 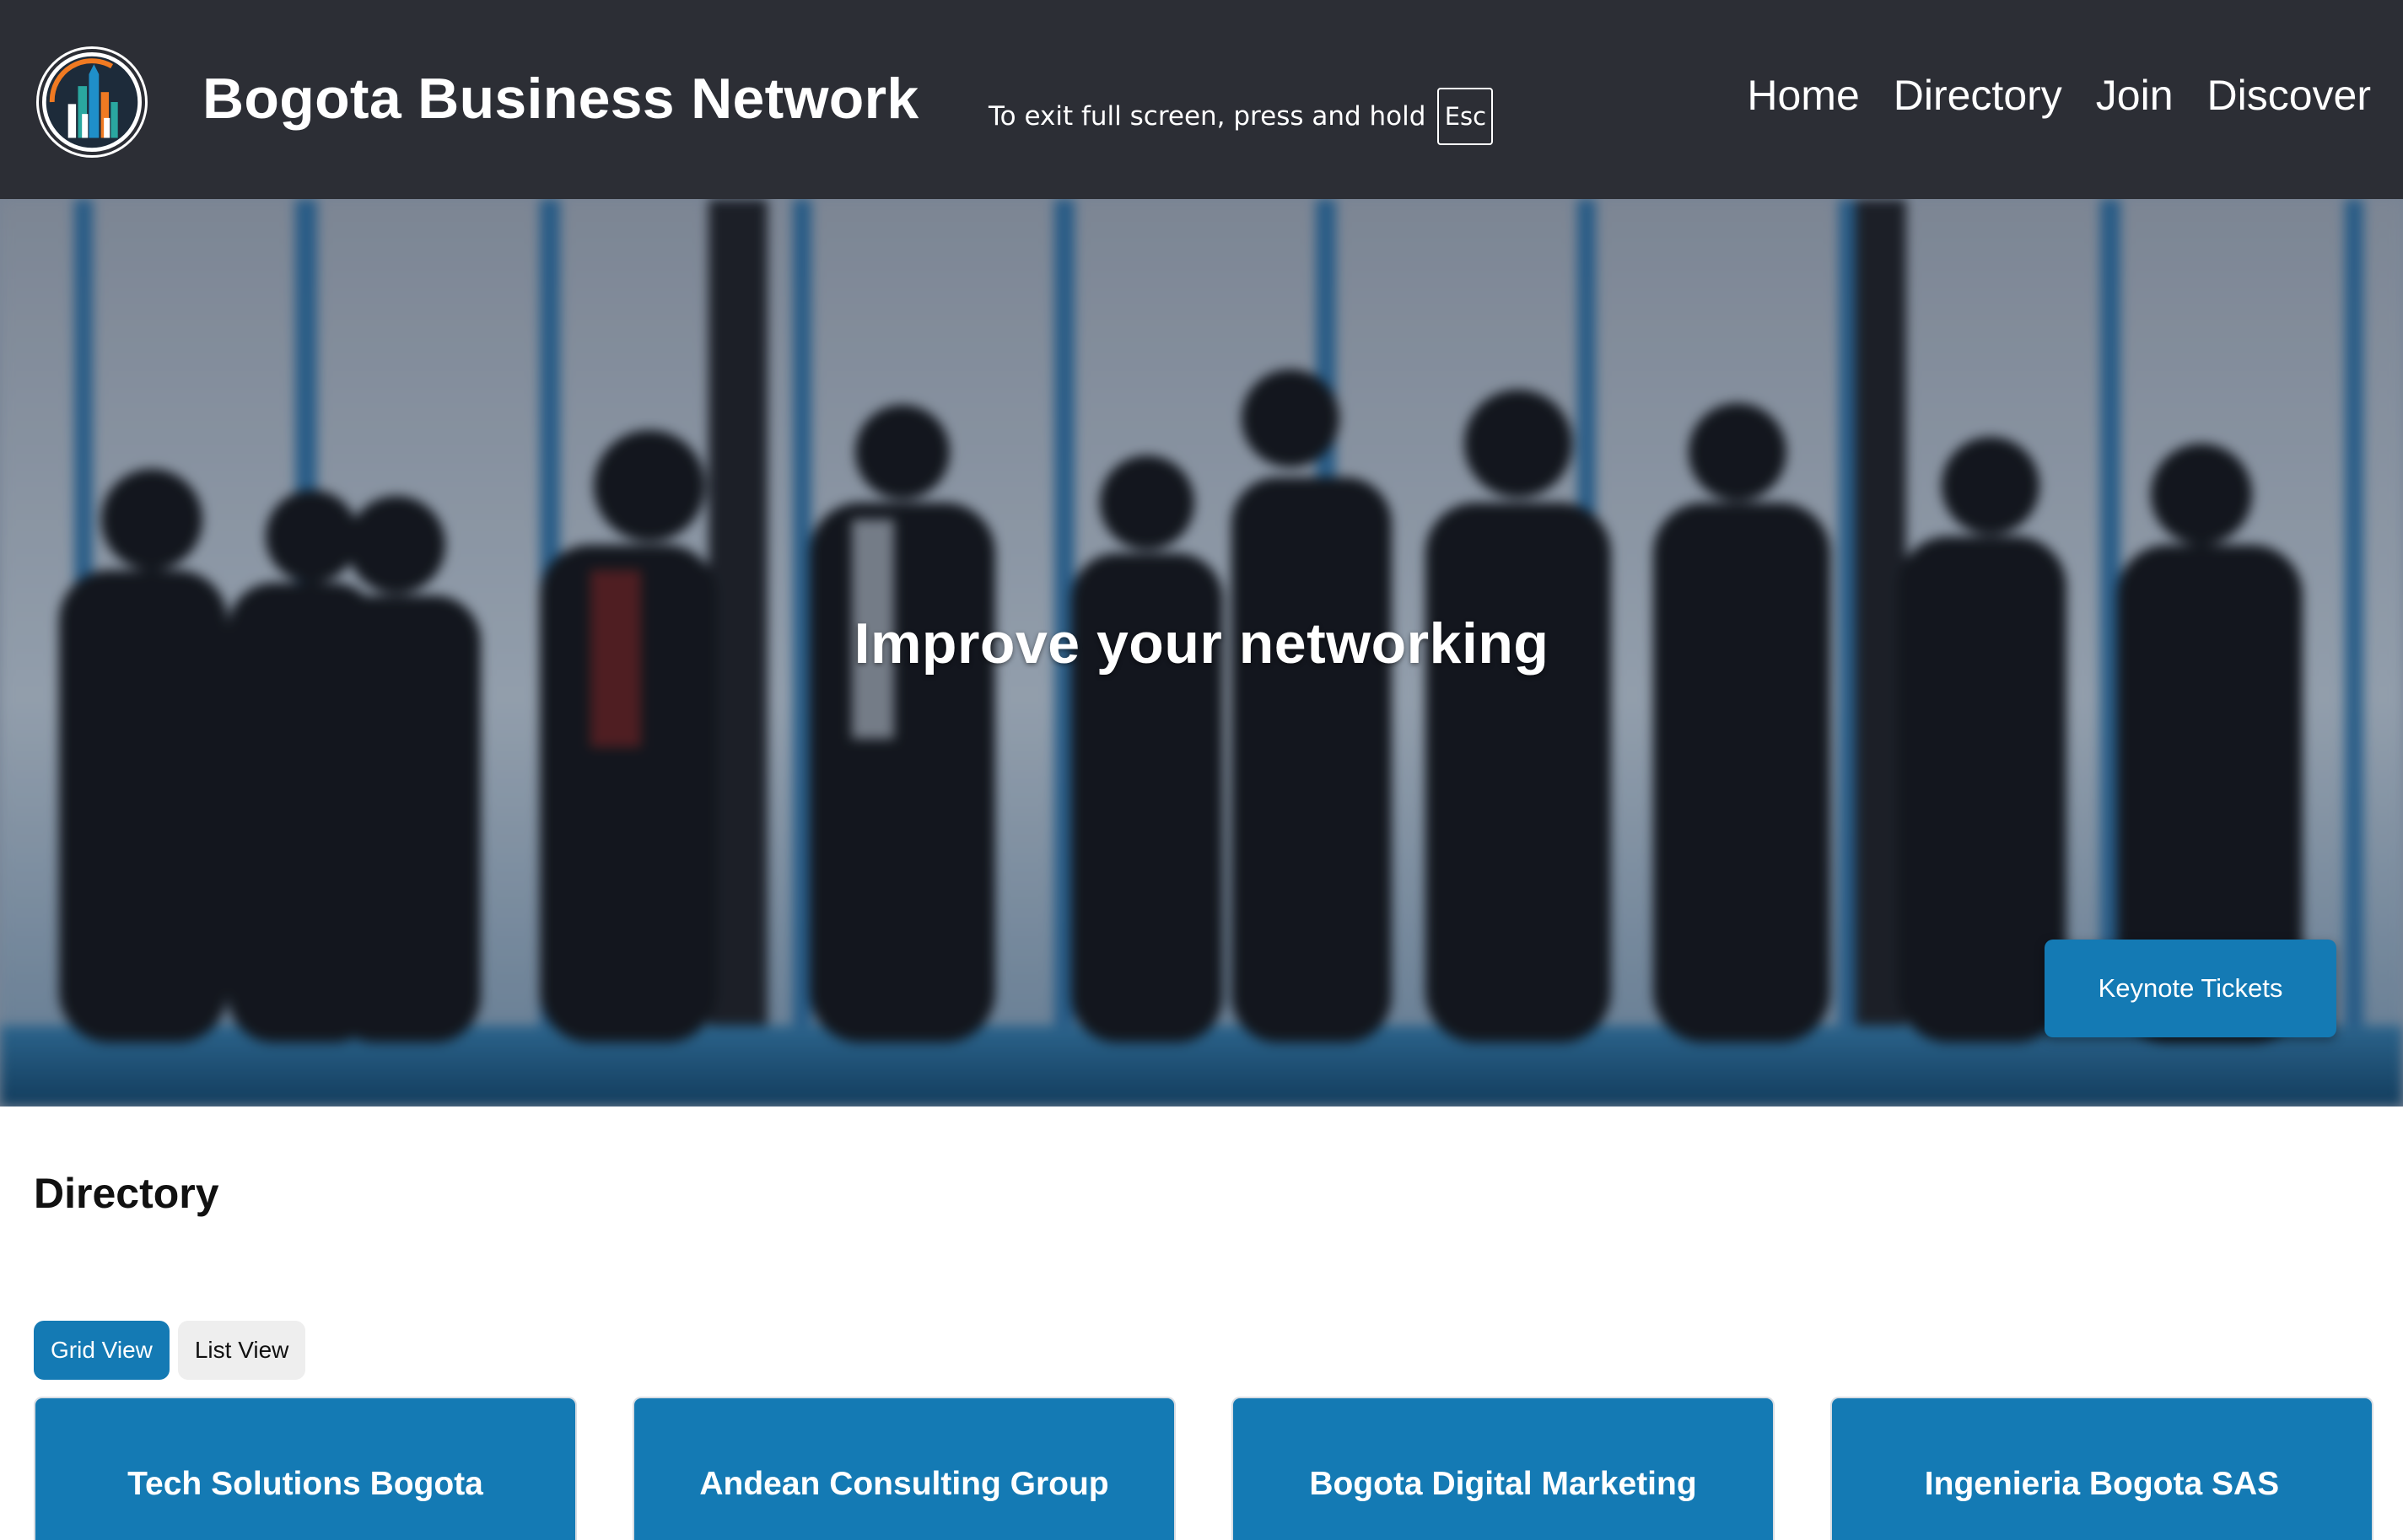 I want to click on grid-view-button: Grid View, so click(x=102, y=1351).